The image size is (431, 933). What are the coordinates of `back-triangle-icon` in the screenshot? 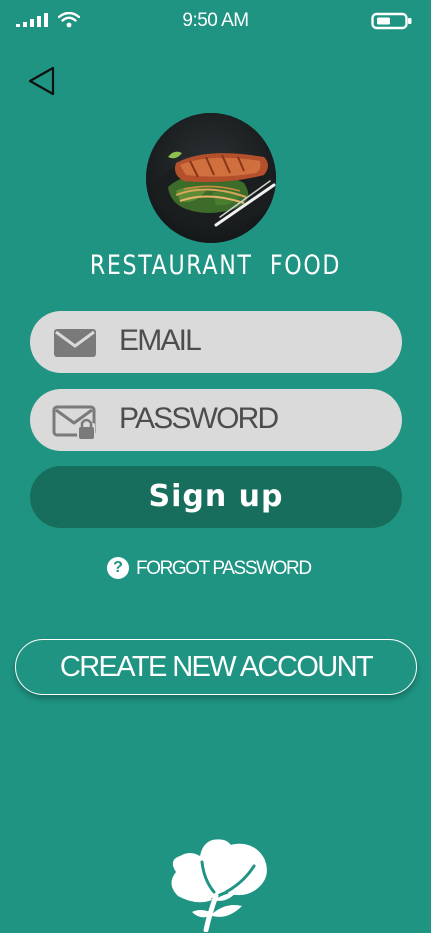 It's located at (41, 81).